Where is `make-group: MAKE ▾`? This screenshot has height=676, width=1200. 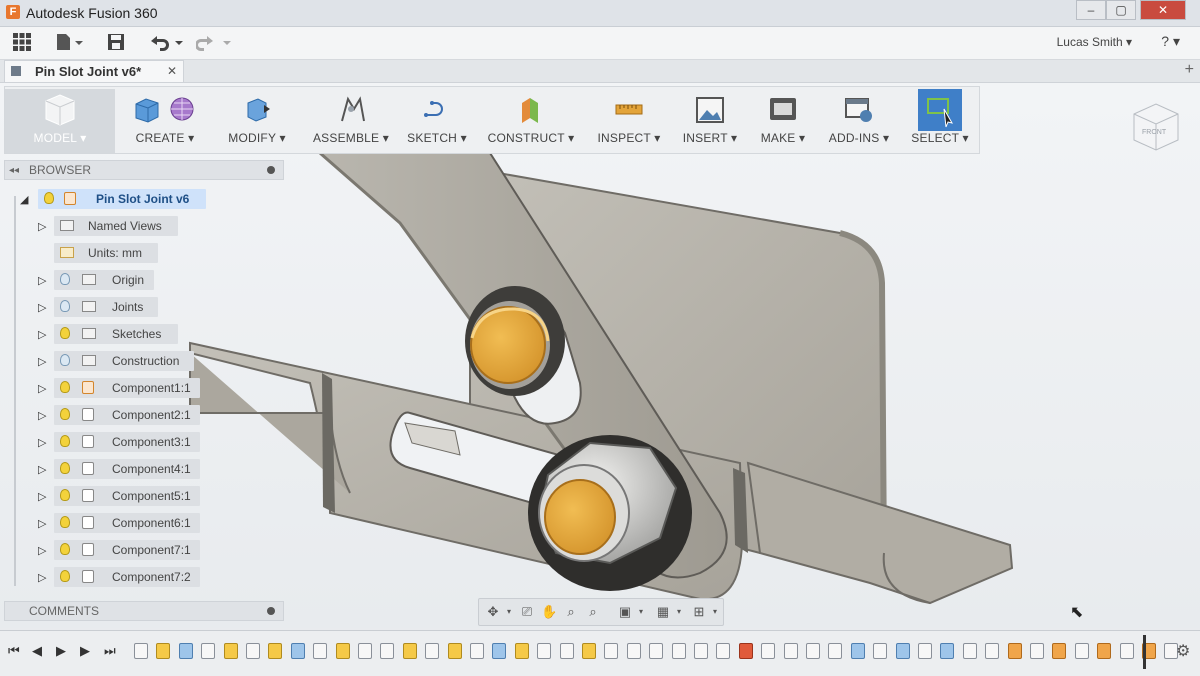
make-group: MAKE ▾ is located at coordinates (783, 121).